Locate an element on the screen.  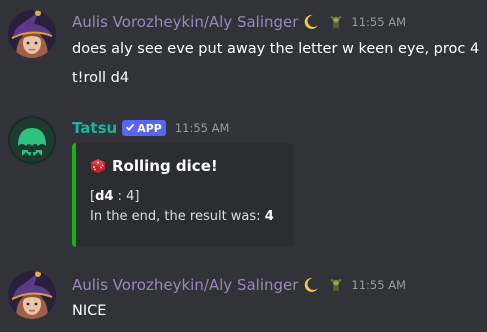
message-header: Tatsu APP 11:55 AM is located at coordinates (150, 128).